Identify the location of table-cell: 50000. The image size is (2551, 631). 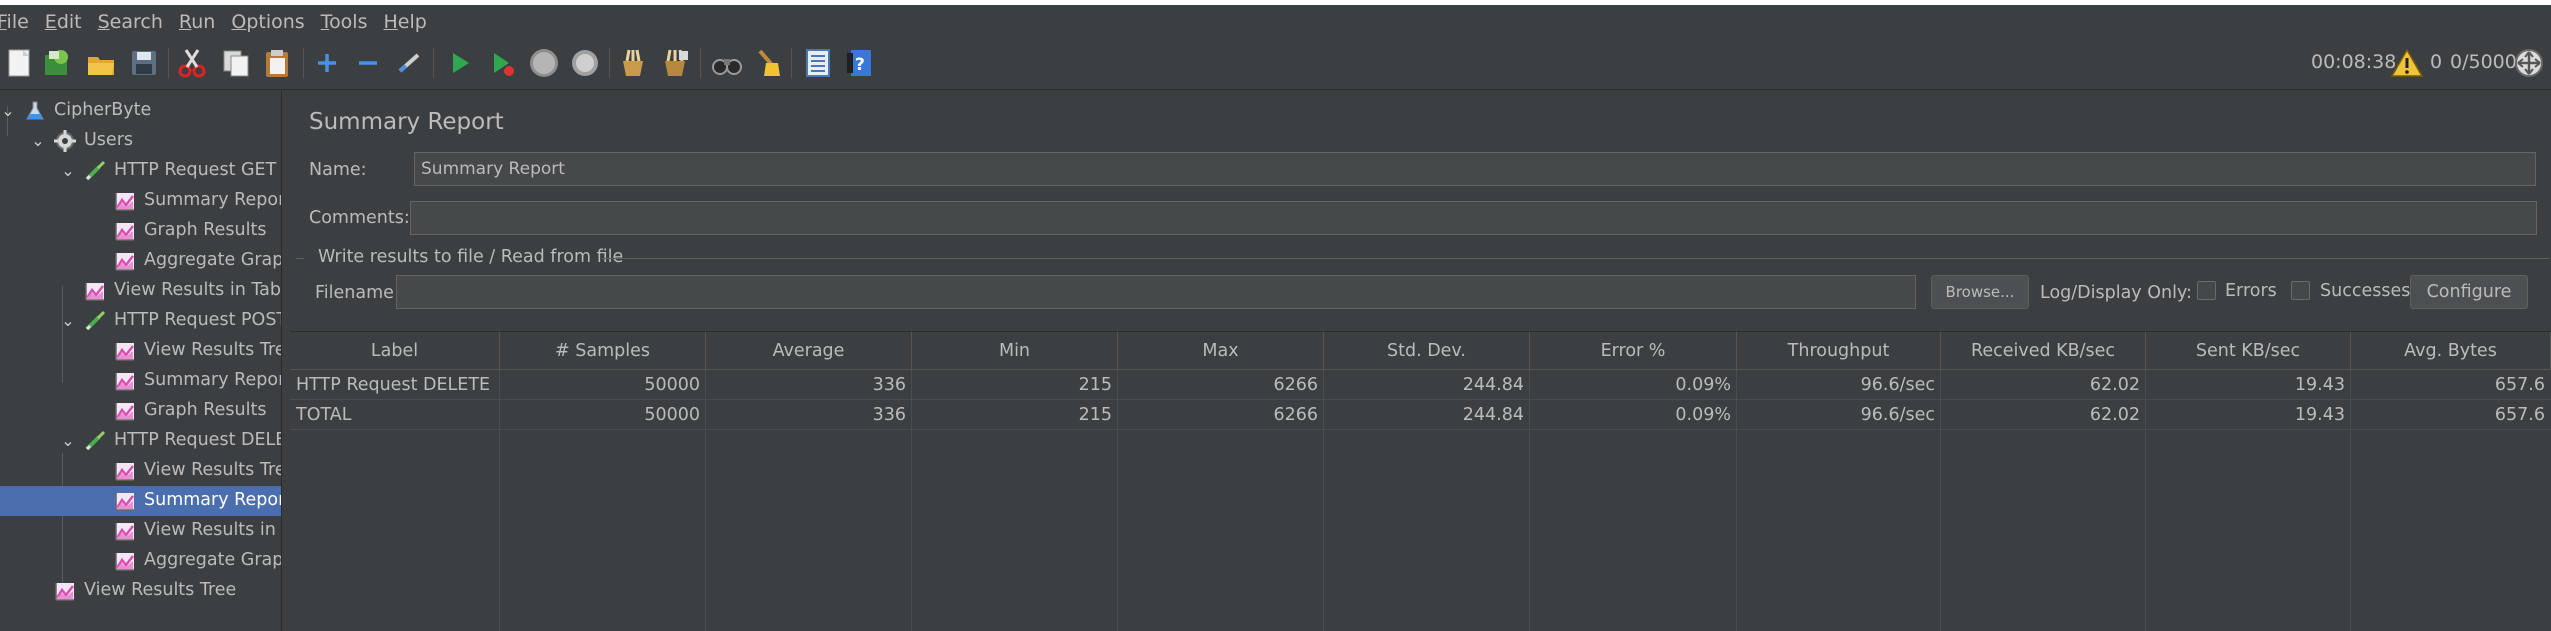
(672, 415).